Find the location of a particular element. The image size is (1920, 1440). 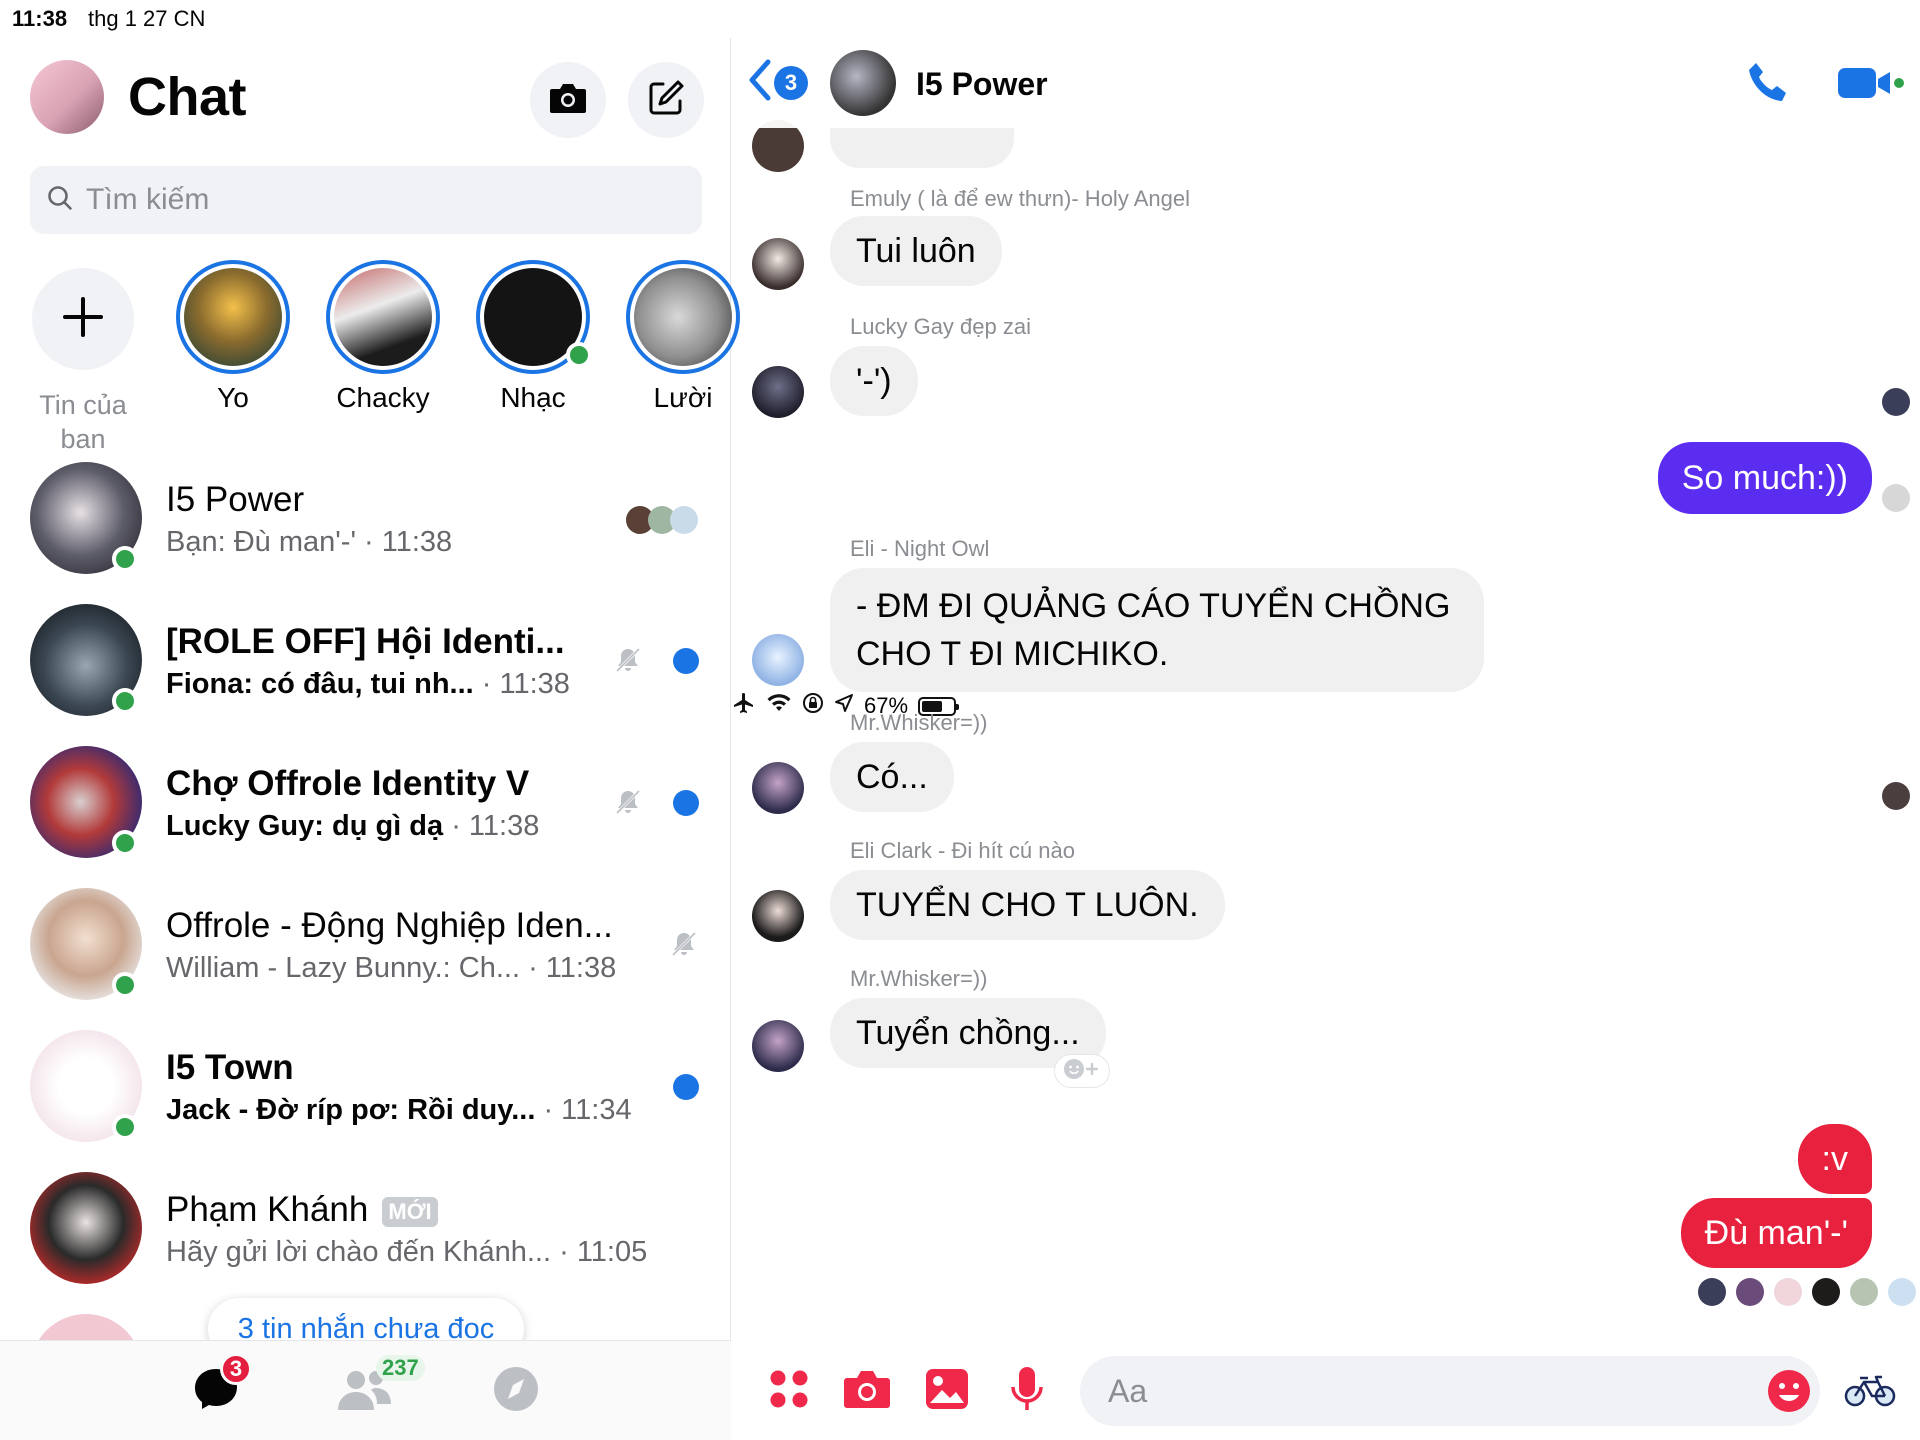

profile-avatar is located at coordinates (67, 97).